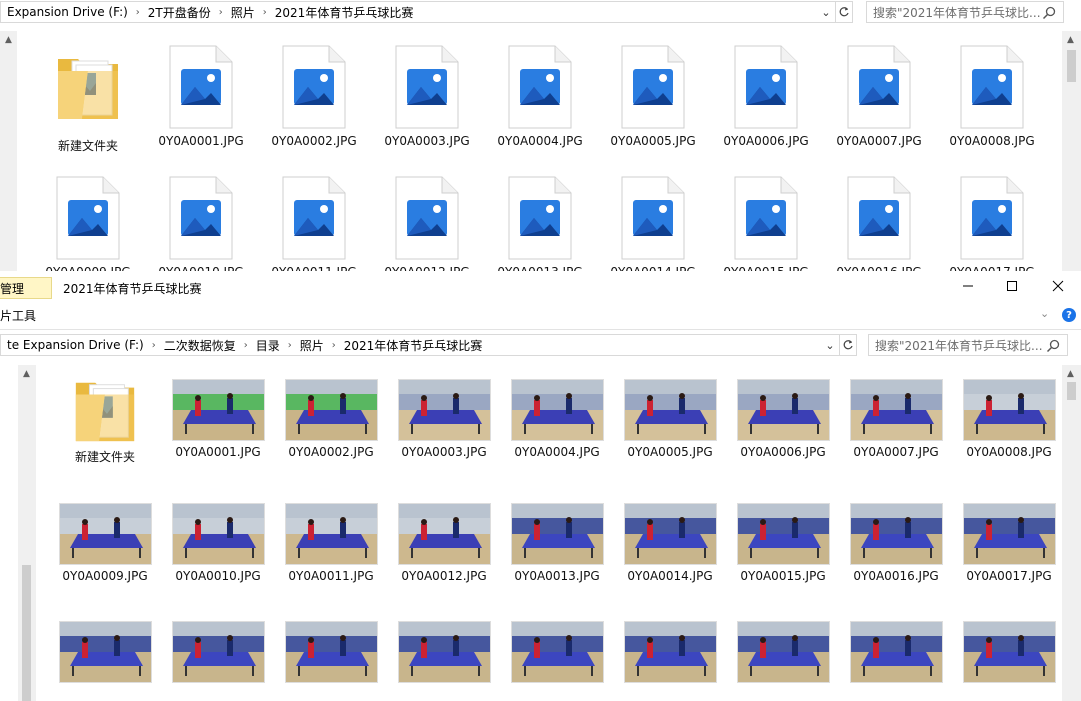  I want to click on vertical-scrollbar-left: ▲, so click(27, 533).